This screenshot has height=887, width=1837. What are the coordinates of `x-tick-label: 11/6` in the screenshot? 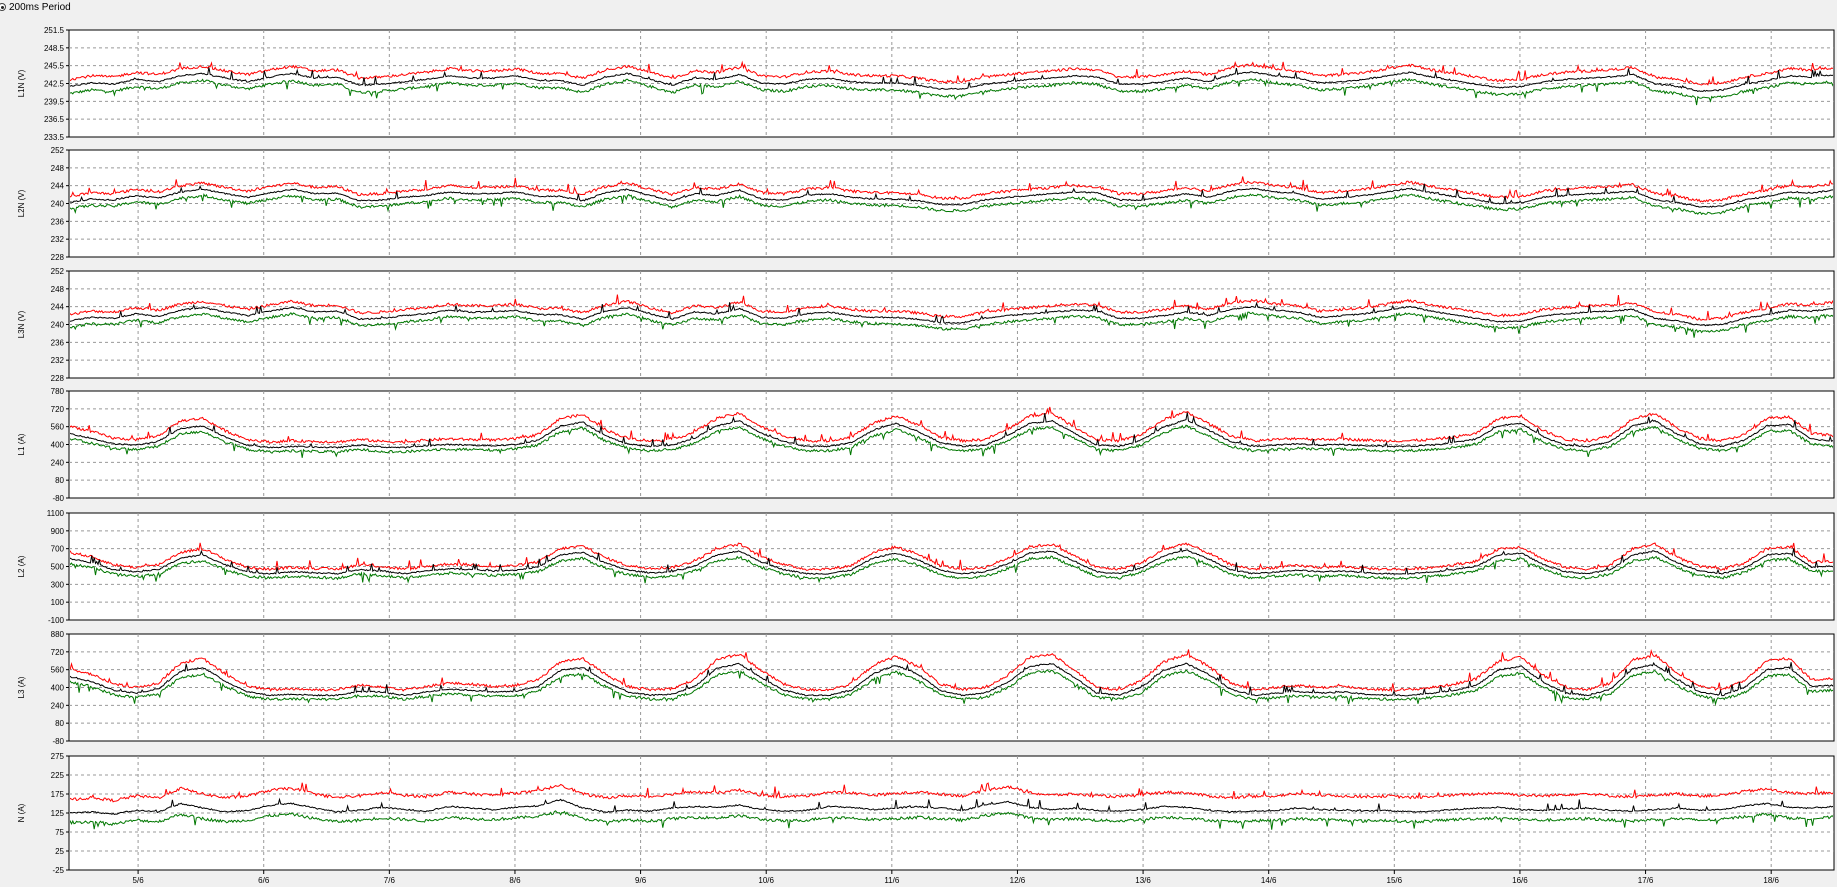 It's located at (892, 880).